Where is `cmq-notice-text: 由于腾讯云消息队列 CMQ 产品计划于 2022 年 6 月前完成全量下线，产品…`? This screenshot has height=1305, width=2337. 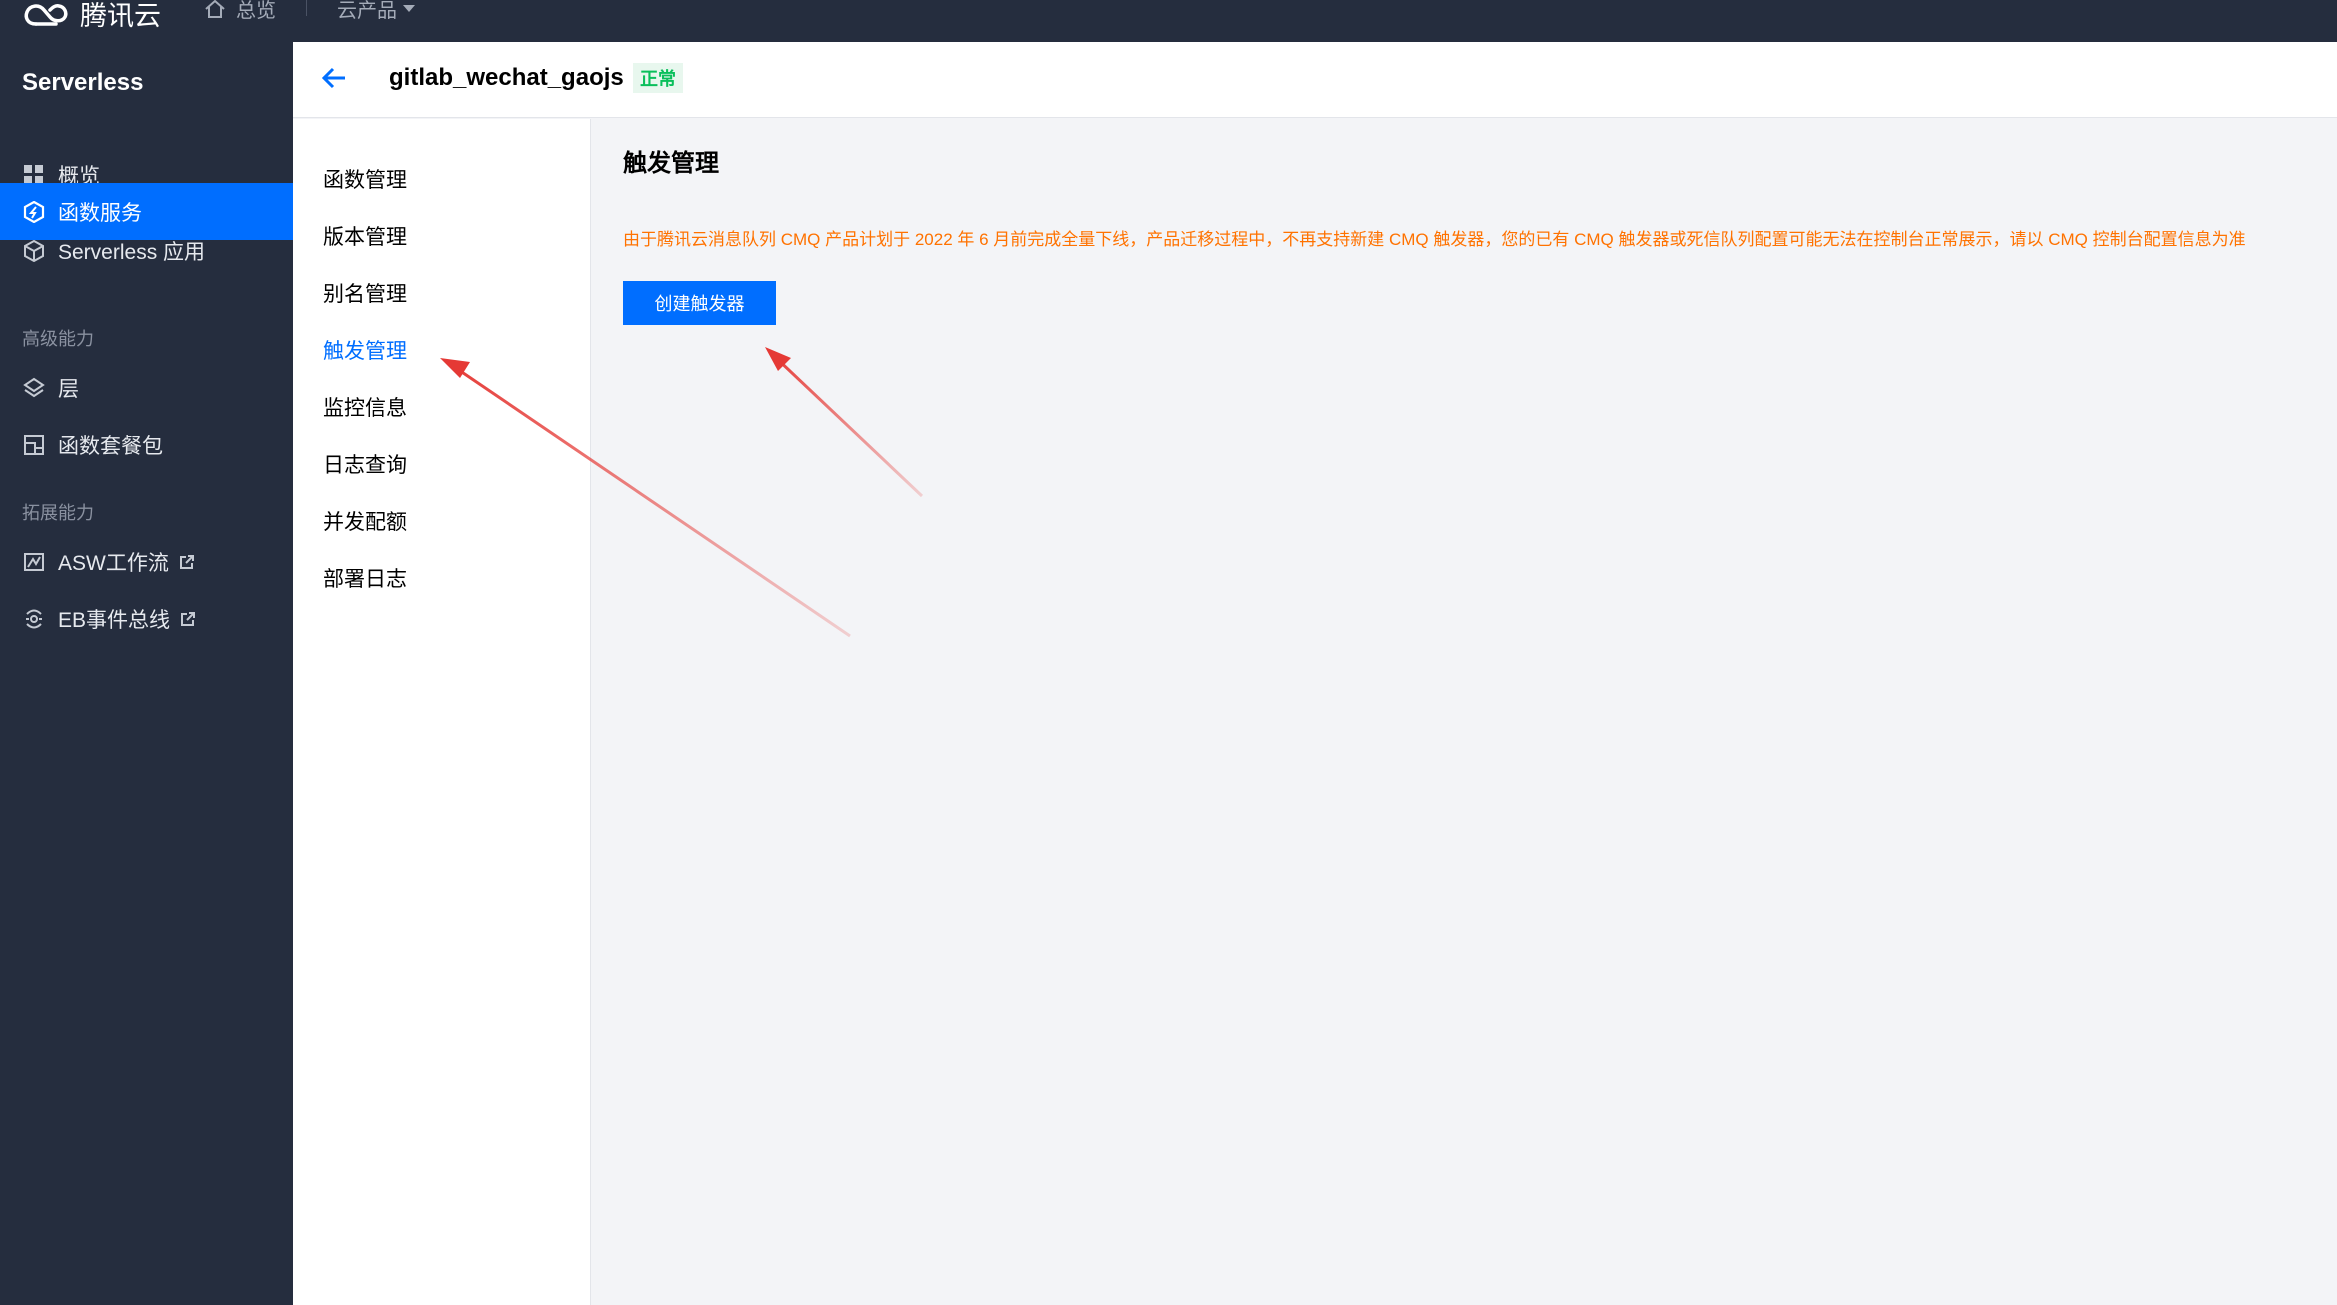
cmq-notice-text: 由于腾讯云消息队列 CMQ 产品计划于 2022 年 6 月前完成全量下线，产品… is located at coordinates (1434, 239).